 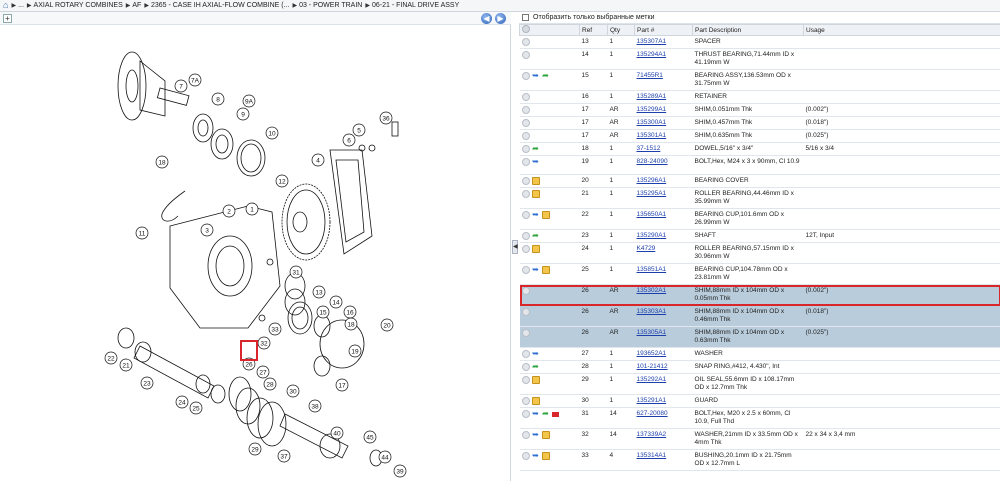 I want to click on table-row: 20 1 135296A1 BEARING COVER, so click(x=759, y=181).